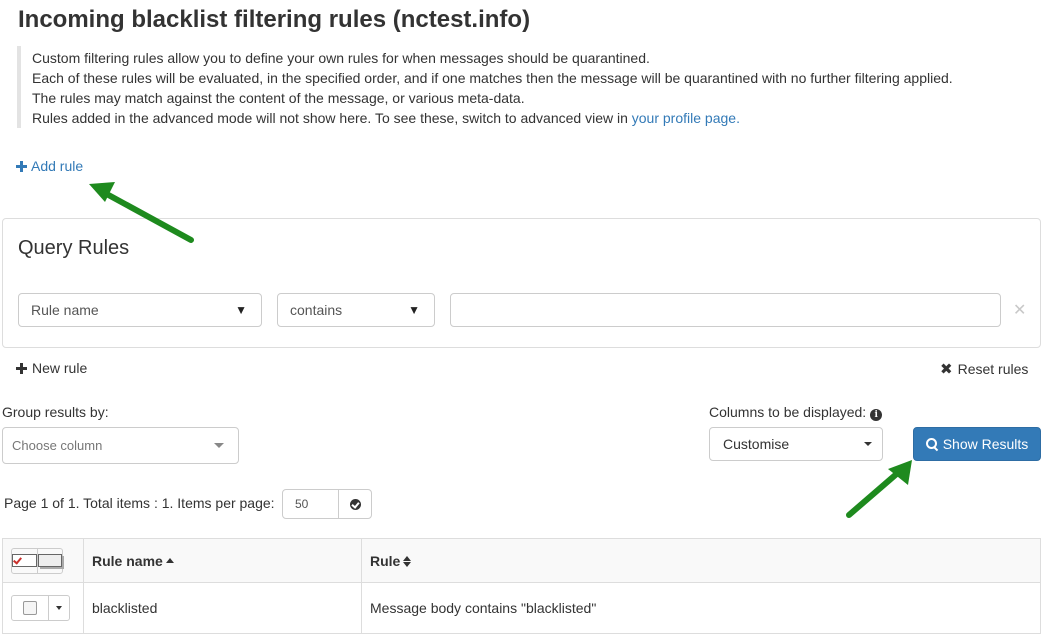 This screenshot has height=642, width=1050. I want to click on bulk-select-buttons, so click(37, 560).